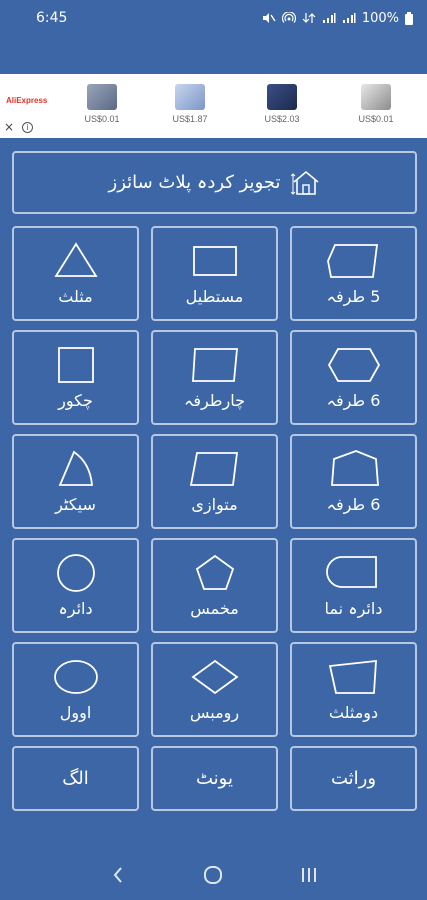 Image resolution: width=427 pixels, height=900 pixels. I want to click on six-sided-button: 6 طرفہ, so click(353, 377).